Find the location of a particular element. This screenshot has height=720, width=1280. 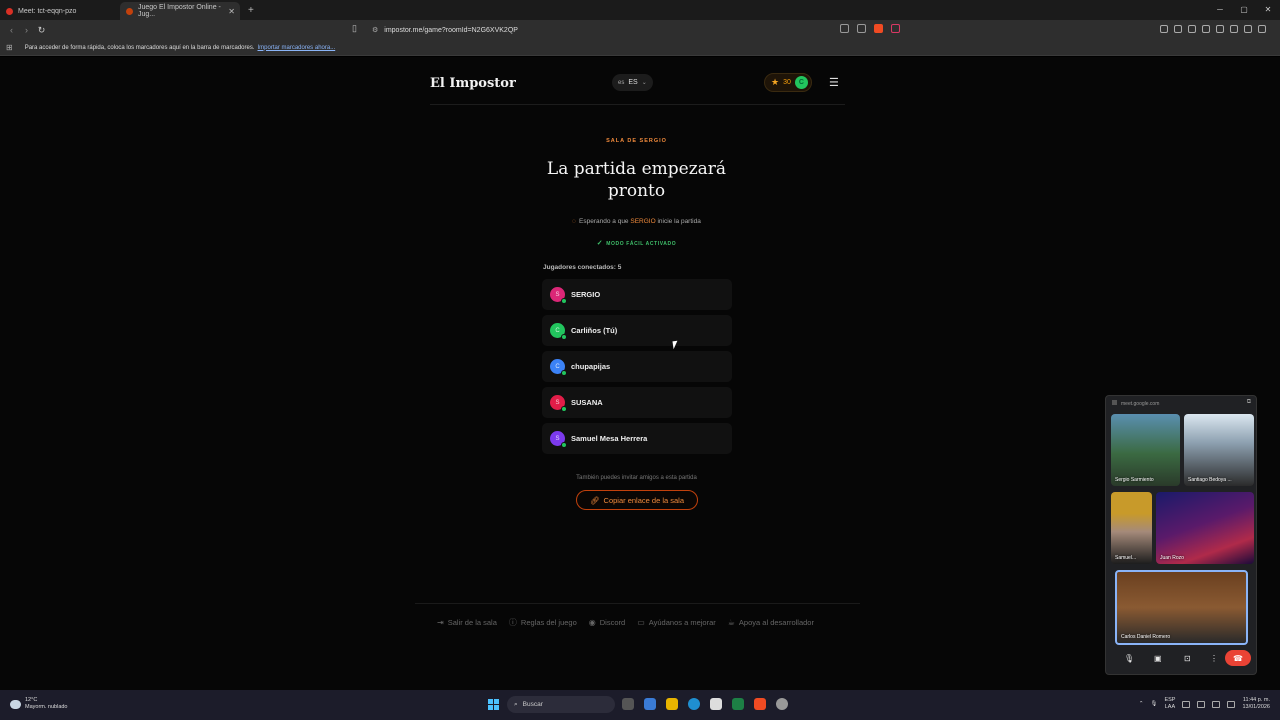

player-name: chupapijas is located at coordinates (591, 366).